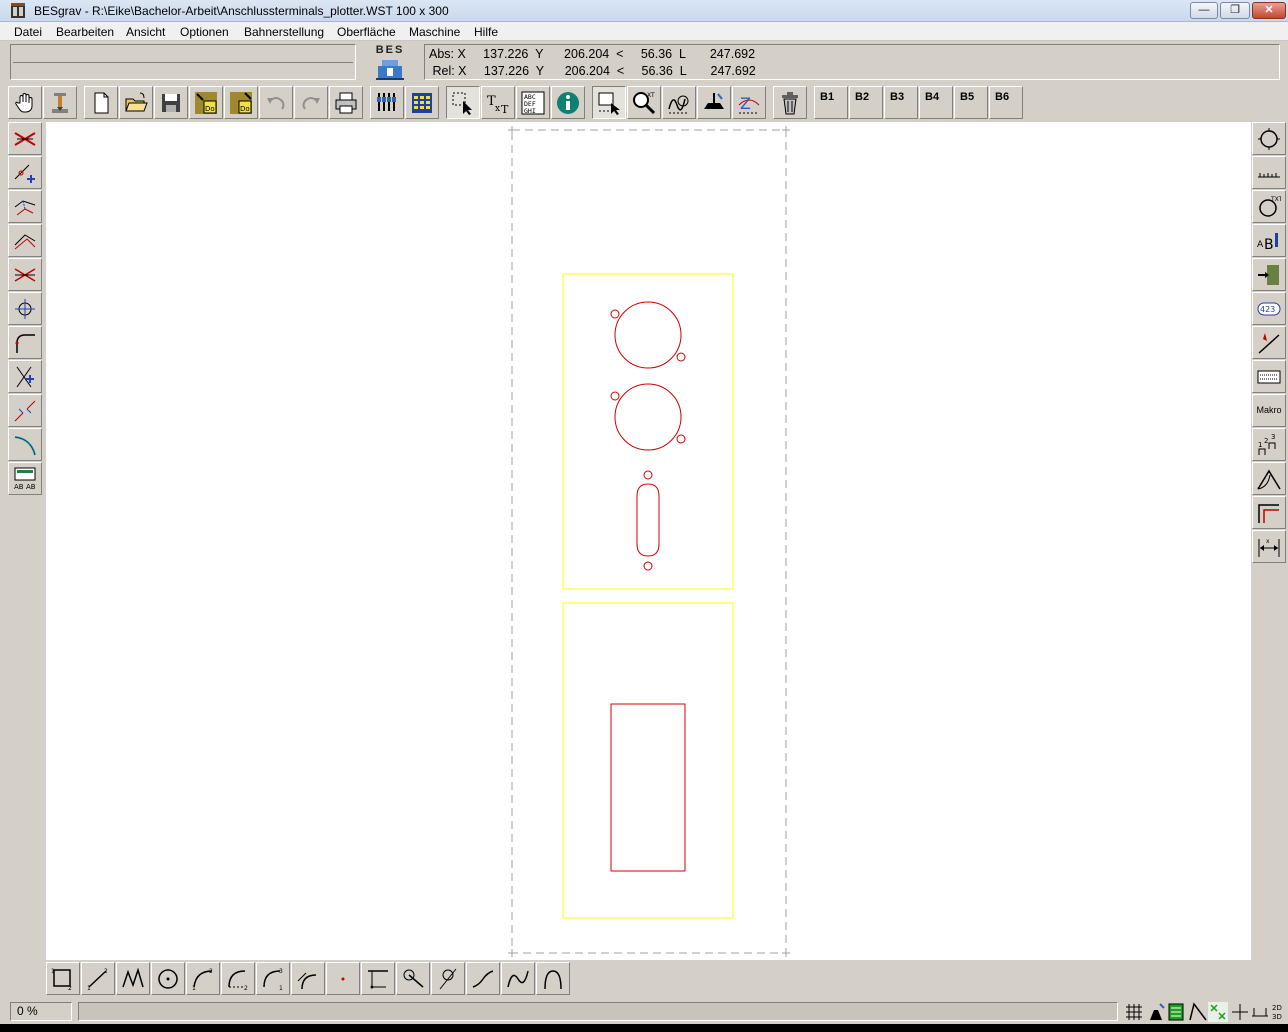 Image resolution: width=1288 pixels, height=1032 pixels. Describe the element at coordinates (311, 102) in the screenshot. I see `redo-button` at that location.